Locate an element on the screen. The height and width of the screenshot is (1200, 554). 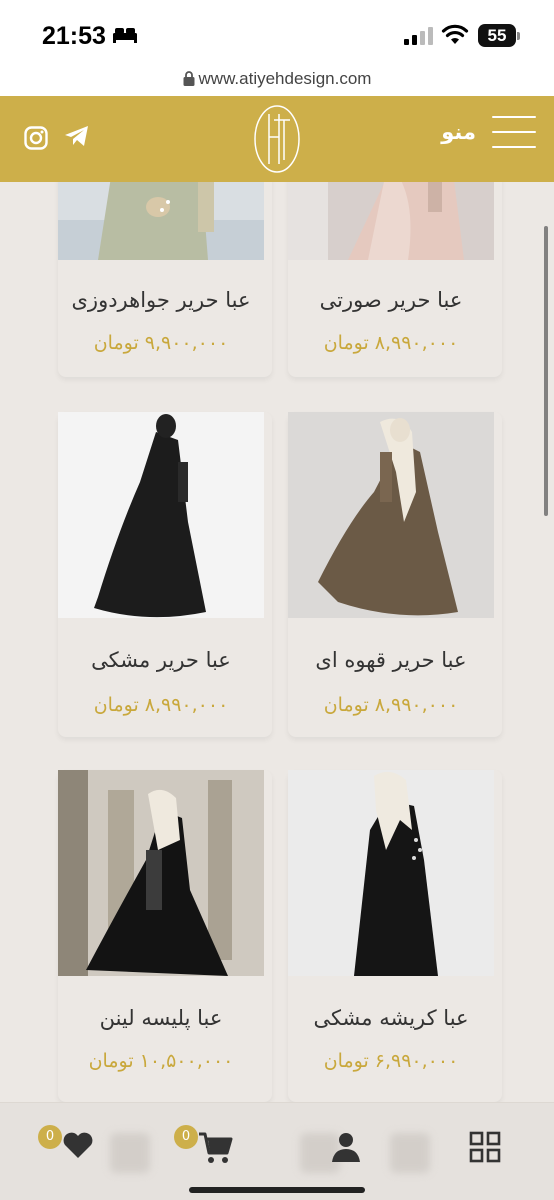
instagram-icon is located at coordinates (36, 138).